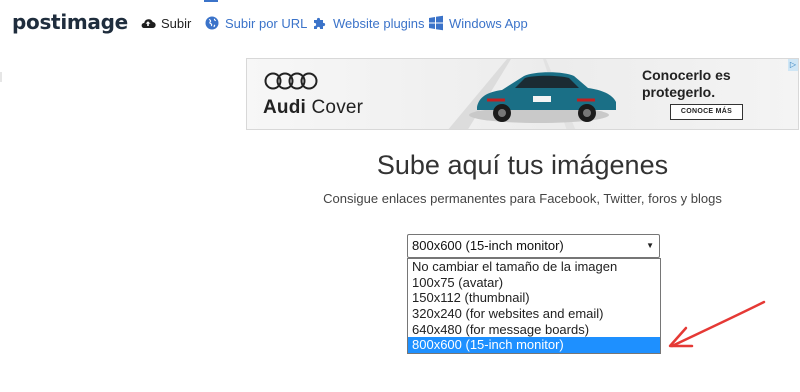  Describe the element at coordinates (534, 267) in the screenshot. I see `resize-option: No cambiar el tamaño de la imagen` at that location.